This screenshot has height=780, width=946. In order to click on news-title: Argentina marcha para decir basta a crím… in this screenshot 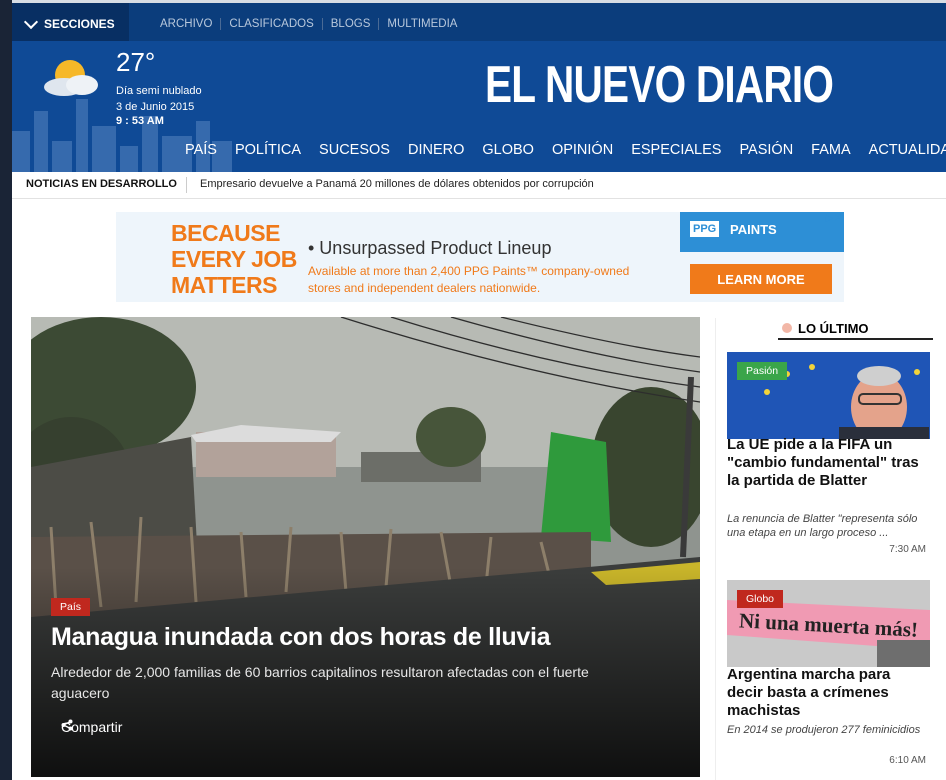, I will do `click(827, 693)`.